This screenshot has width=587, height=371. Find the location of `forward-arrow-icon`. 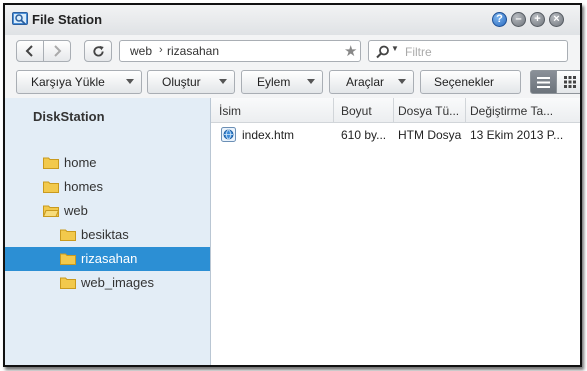

forward-arrow-icon is located at coordinates (58, 51).